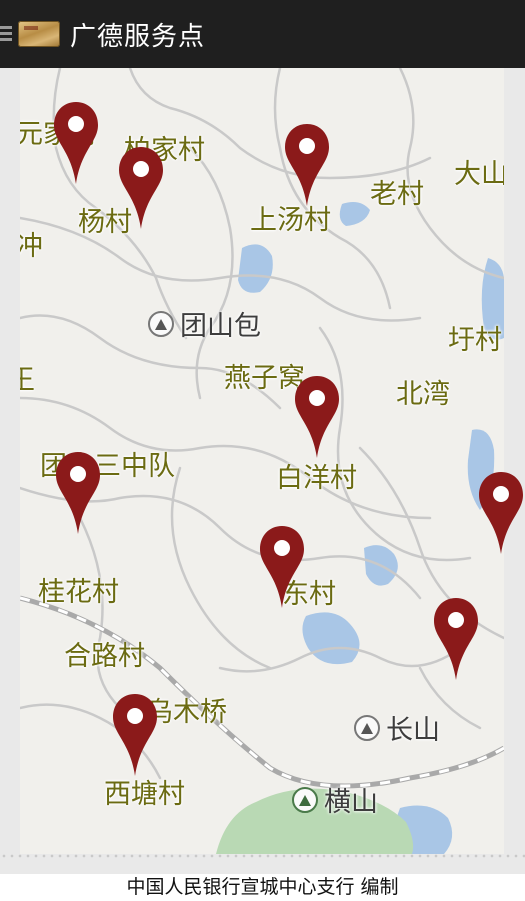 This screenshot has height=901, width=525. I want to click on footer-credit: 中国人民银行宣城中心支行 编制, so click(262, 887).